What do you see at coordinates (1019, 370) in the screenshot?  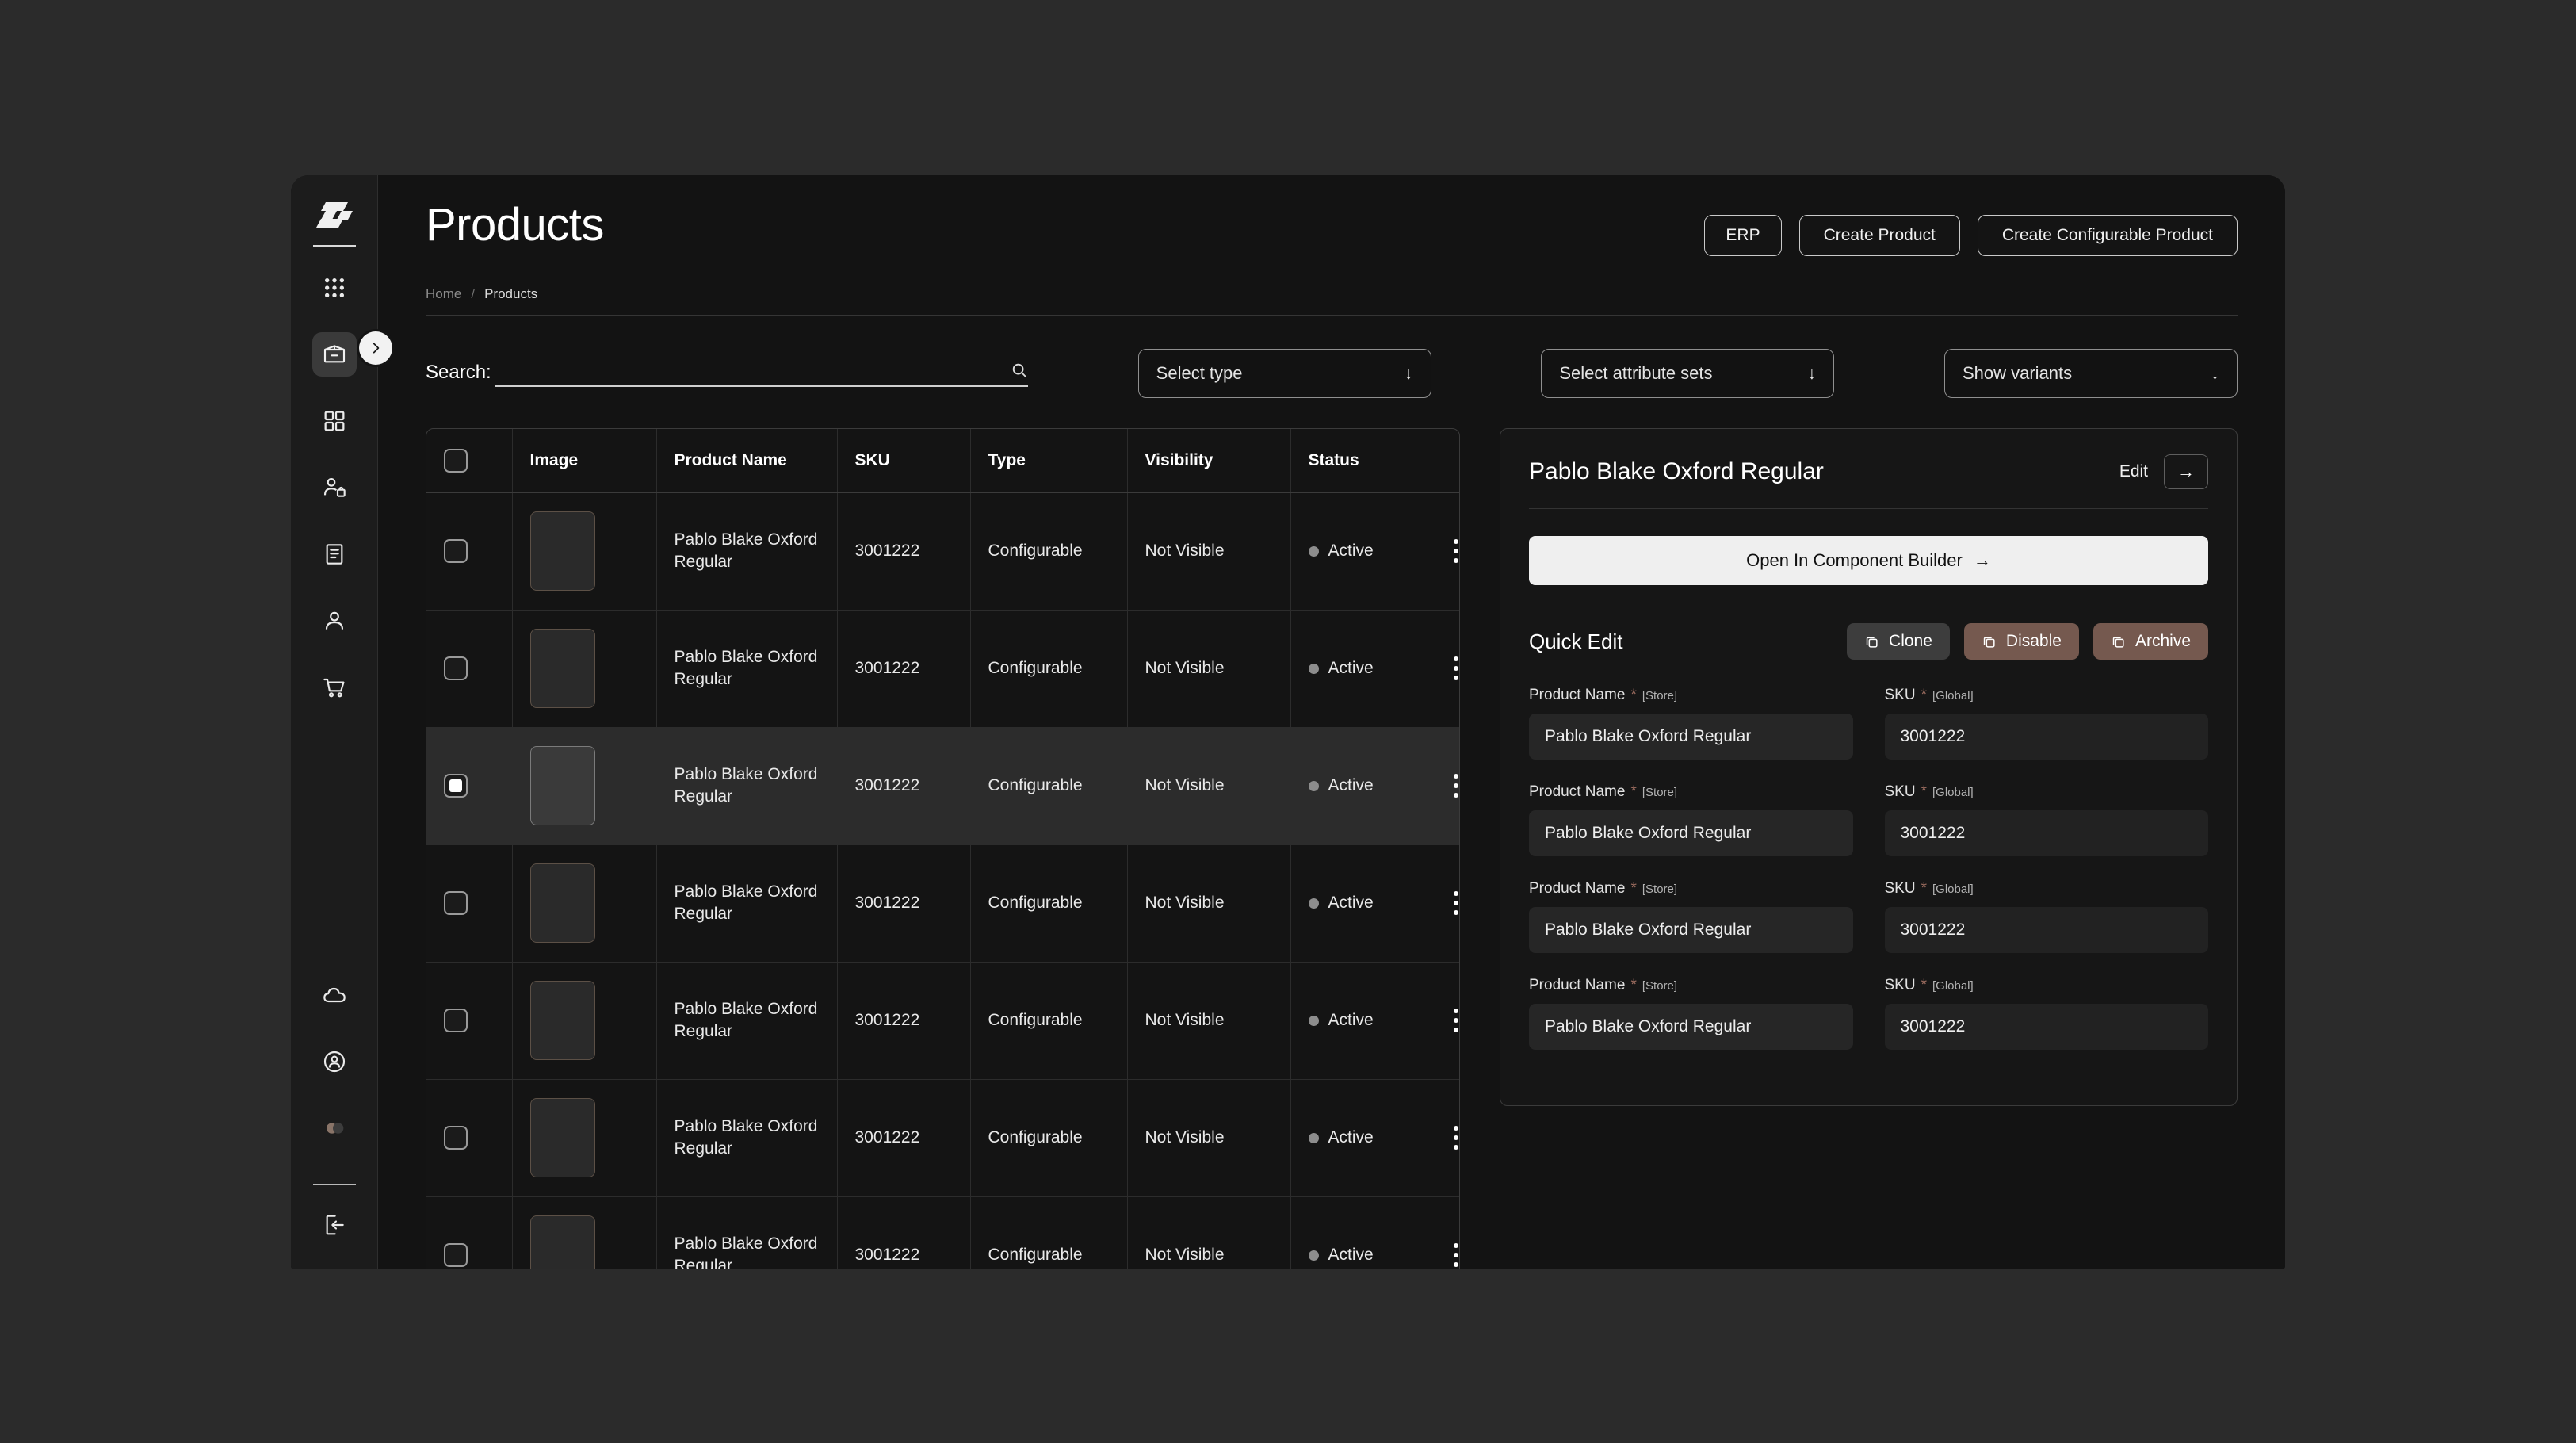 I see `search-icon` at bounding box center [1019, 370].